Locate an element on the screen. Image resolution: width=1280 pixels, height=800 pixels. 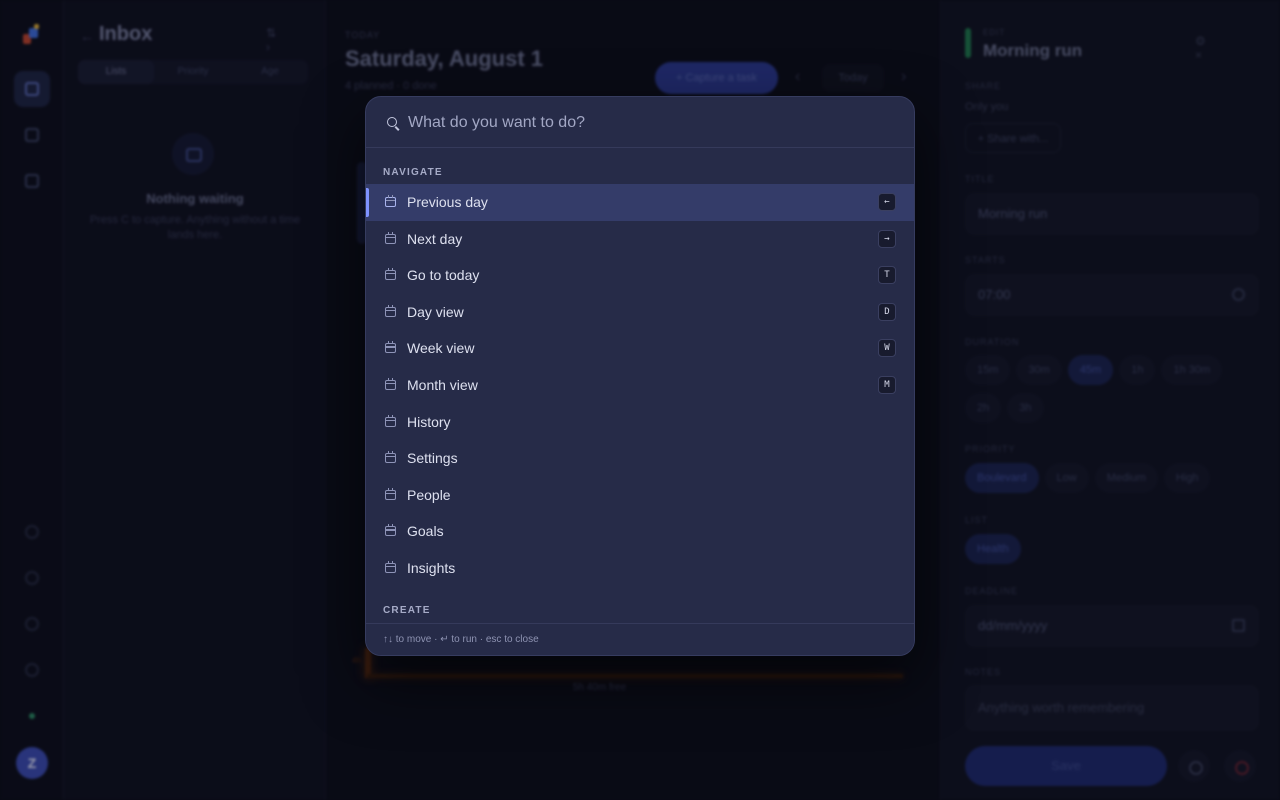
command-item-week-view: Week view W is located at coordinates (640, 348).